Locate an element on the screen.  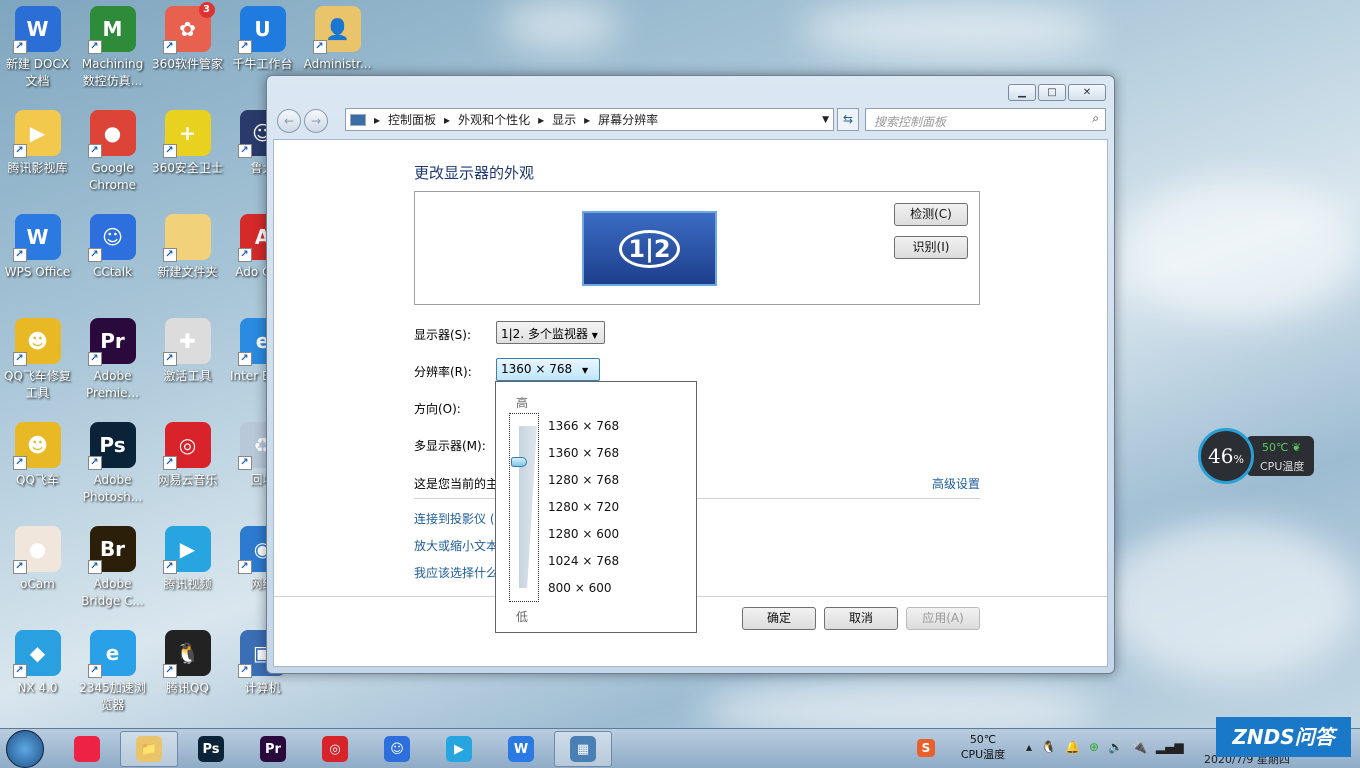
qq-tray-icon: 🐧 is located at coordinates (1048, 747).